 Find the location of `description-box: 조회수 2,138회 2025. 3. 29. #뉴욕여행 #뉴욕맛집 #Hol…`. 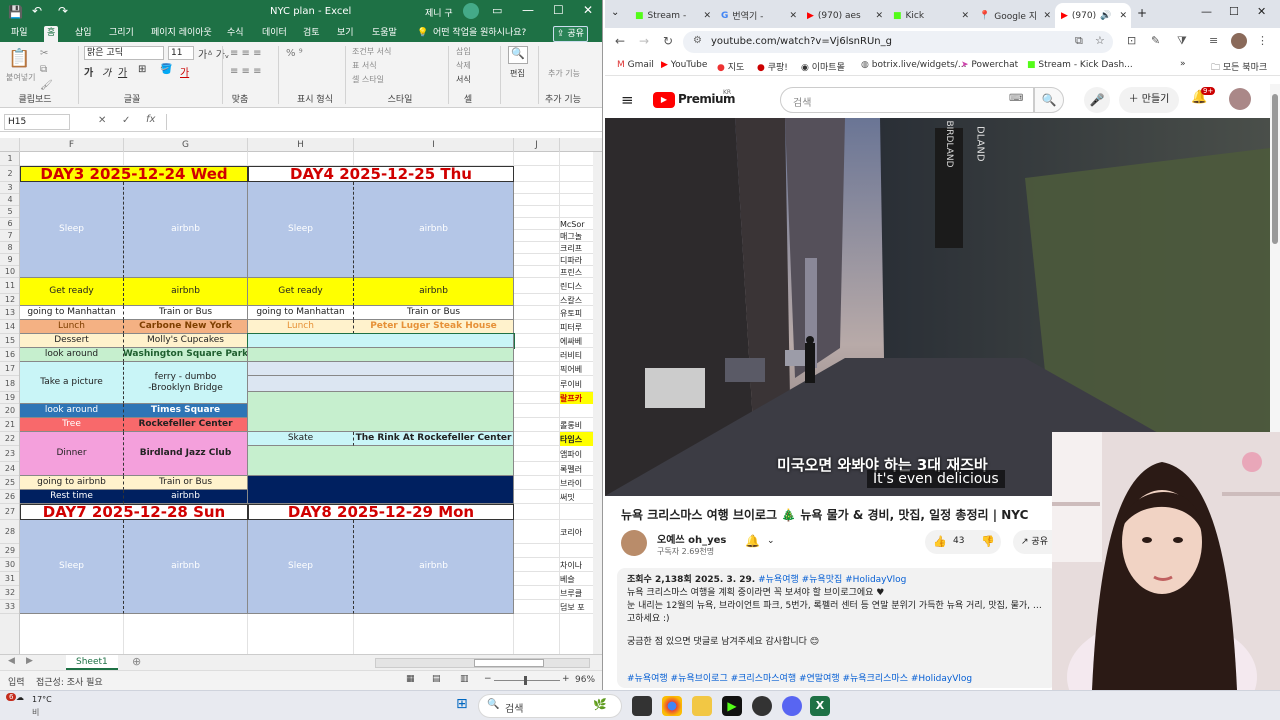

description-box: 조회수 2,138회 2025. 3. 29. #뉴욕여행 #뉴욕맛집 #Hol… is located at coordinates (837, 628).